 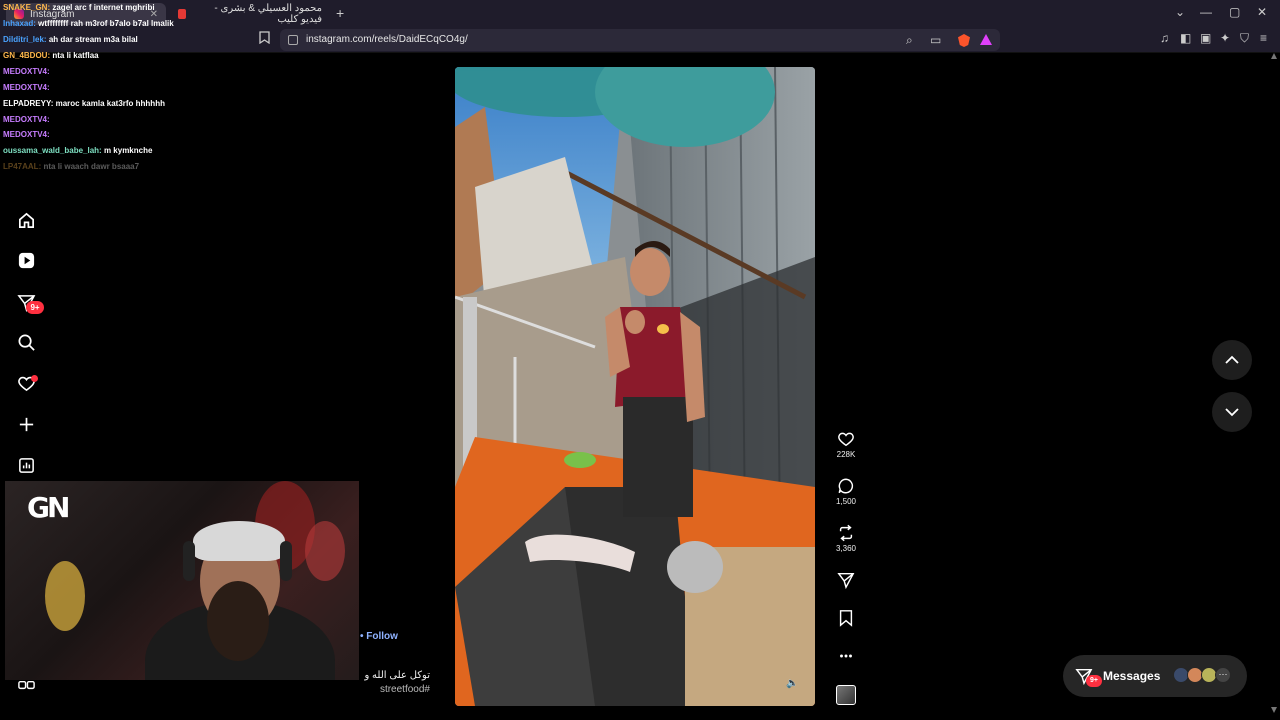 What do you see at coordinates (935, 40) in the screenshot?
I see `cast-icon: ▭` at bounding box center [935, 40].